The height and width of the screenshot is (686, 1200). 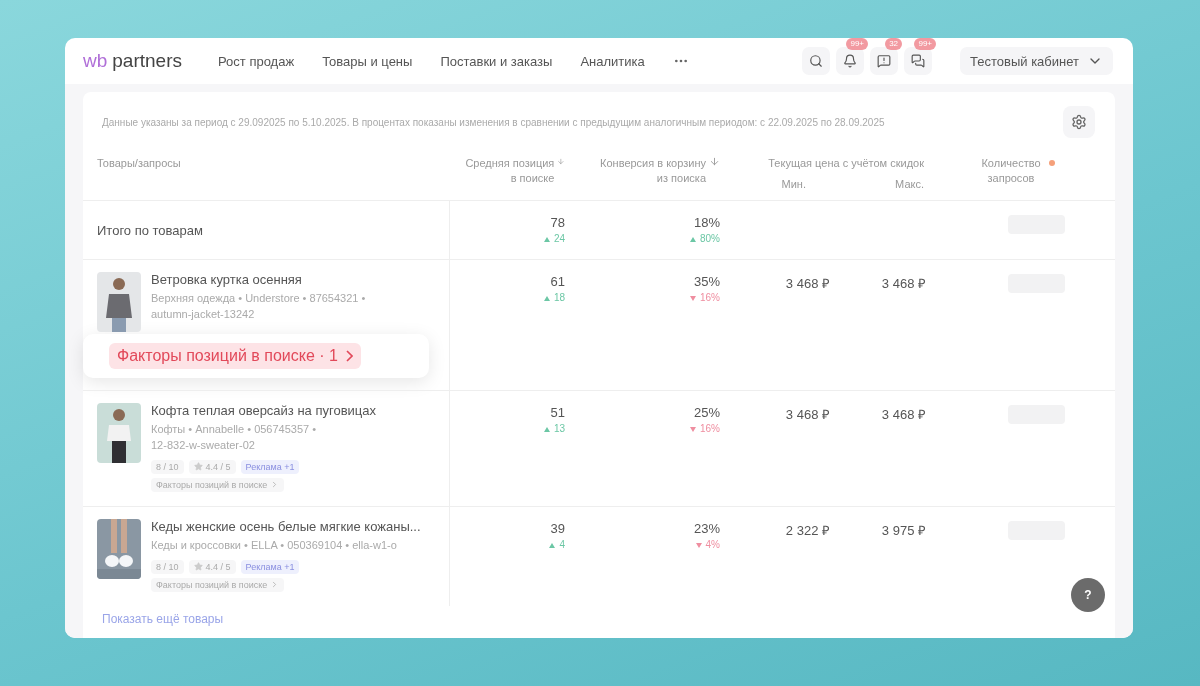 I want to click on table-cell-text: 39, so click(x=557, y=528).